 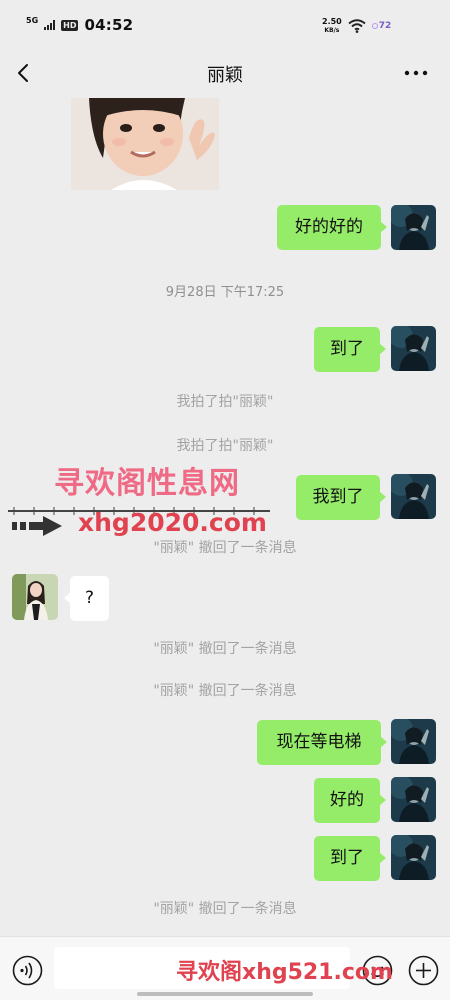 I want to click on my-message-bubble: 好的好的, so click(x=332, y=227).